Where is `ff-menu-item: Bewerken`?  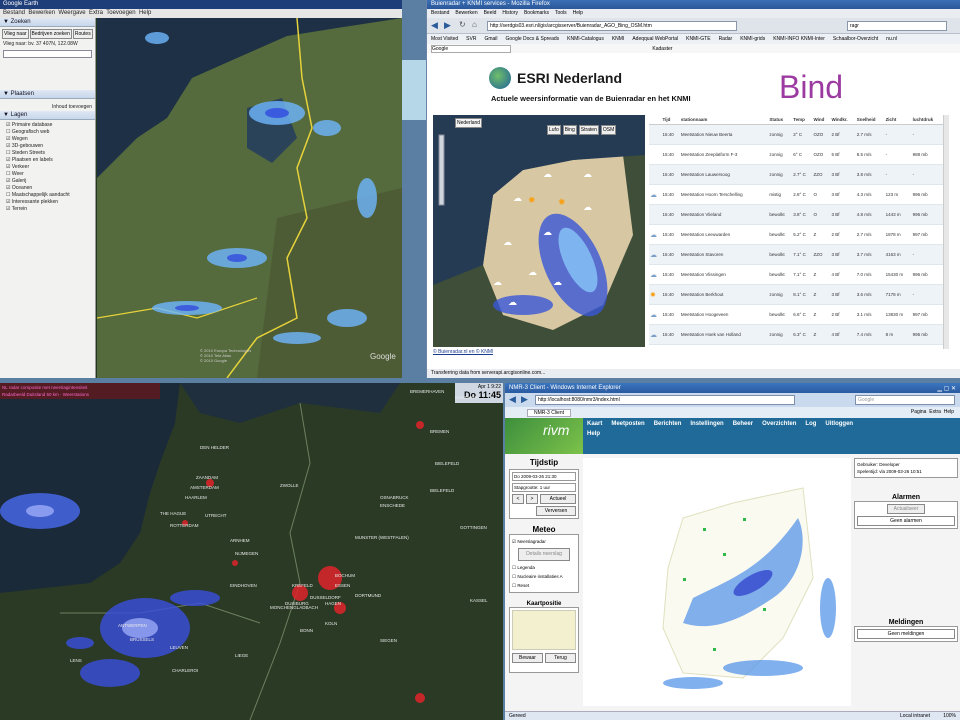
ff-menu-item: Bewerken is located at coordinates (466, 13).